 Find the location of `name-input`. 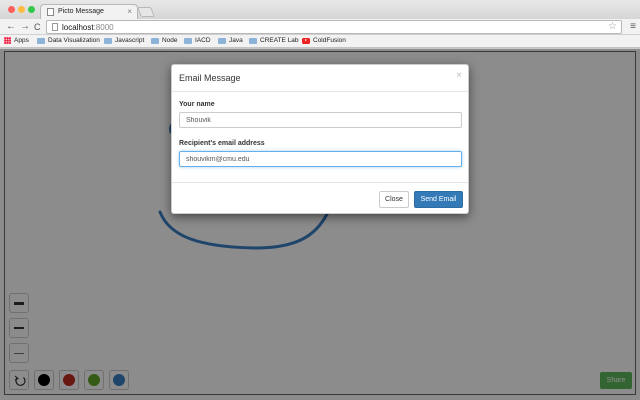

name-input is located at coordinates (320, 120).